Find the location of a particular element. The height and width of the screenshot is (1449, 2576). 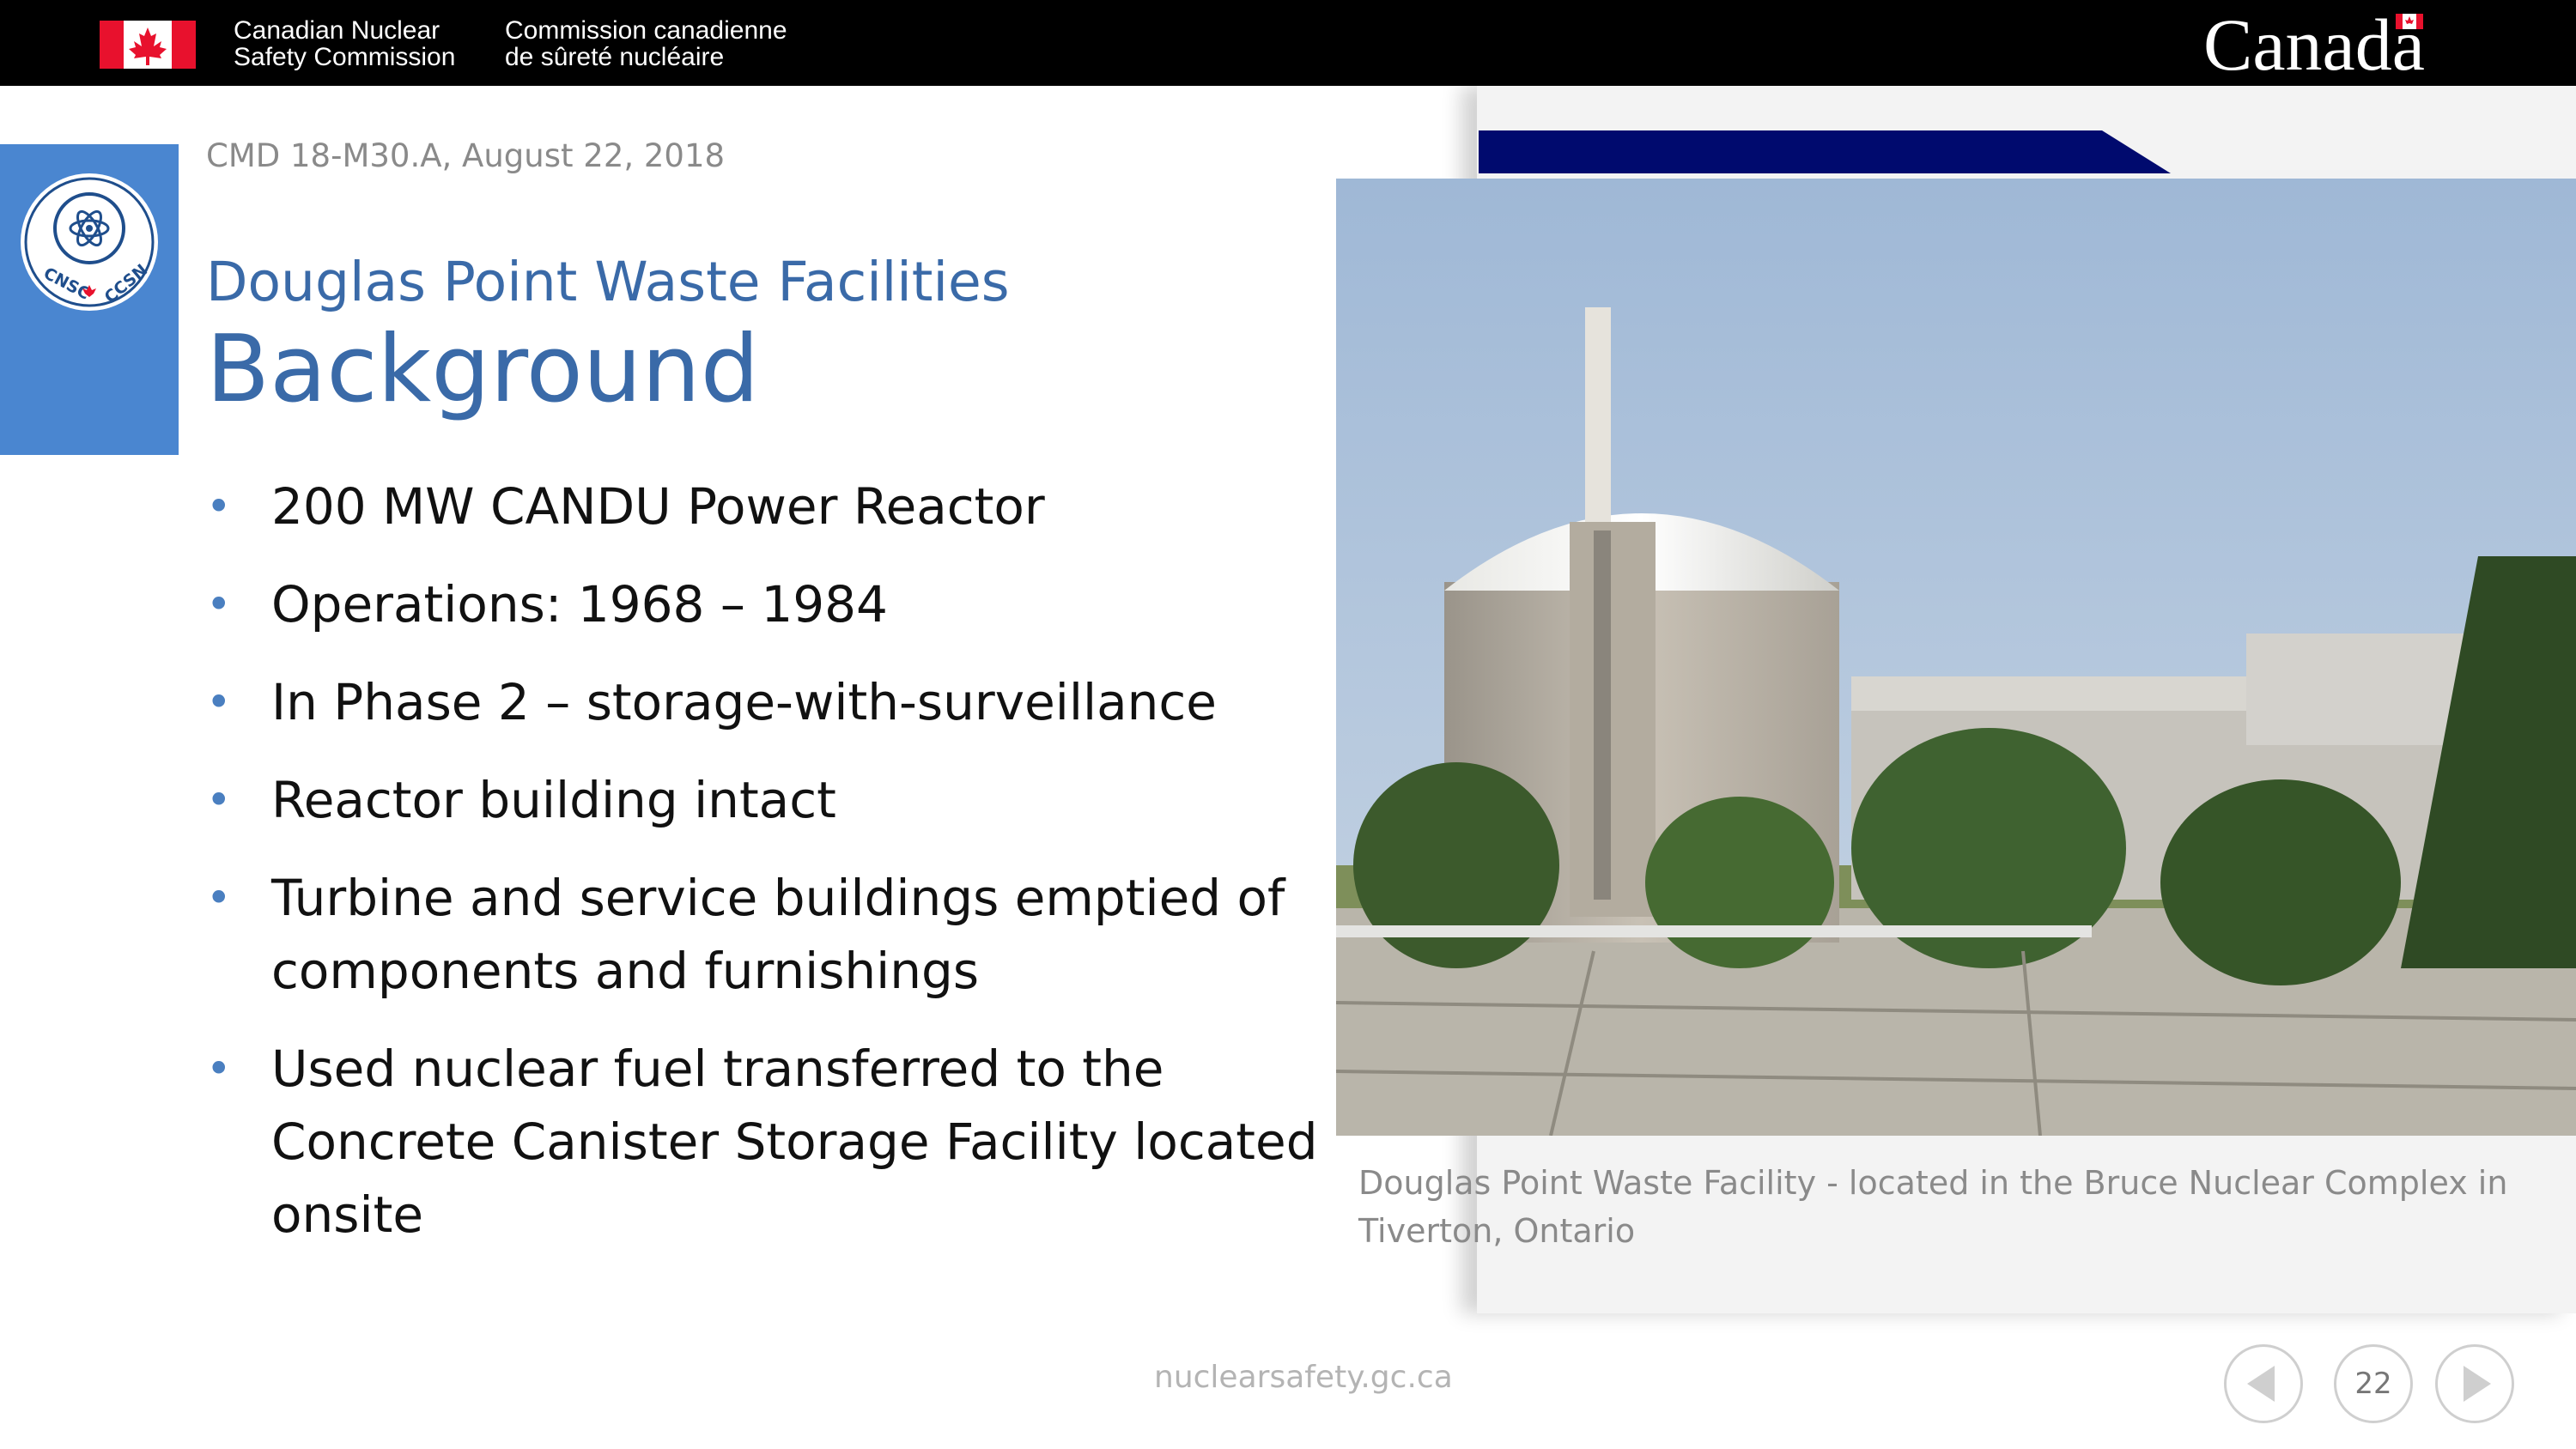

agency-name-english: Canadian Nuclear Safety Commission is located at coordinates (345, 43).